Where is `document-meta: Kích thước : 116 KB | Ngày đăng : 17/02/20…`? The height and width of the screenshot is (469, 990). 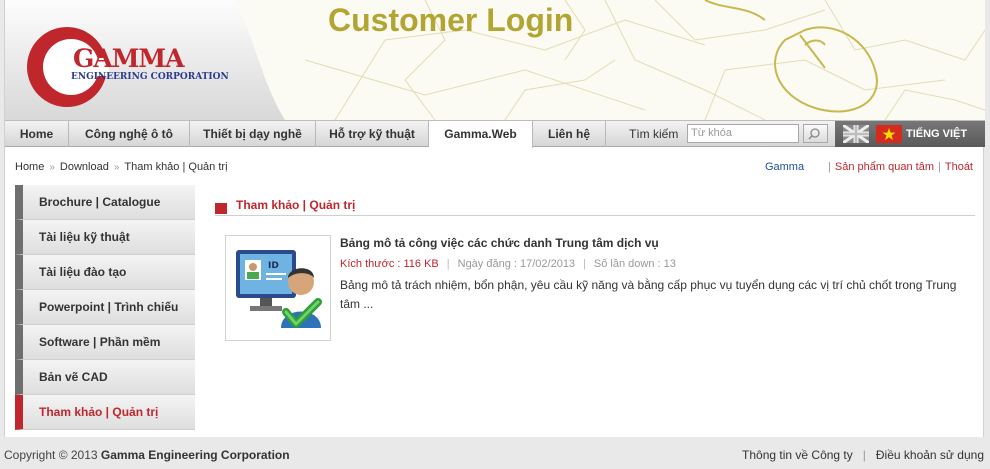 document-meta: Kích thước : 116 KB | Ngày đăng : 17/02/20… is located at coordinates (508, 264).